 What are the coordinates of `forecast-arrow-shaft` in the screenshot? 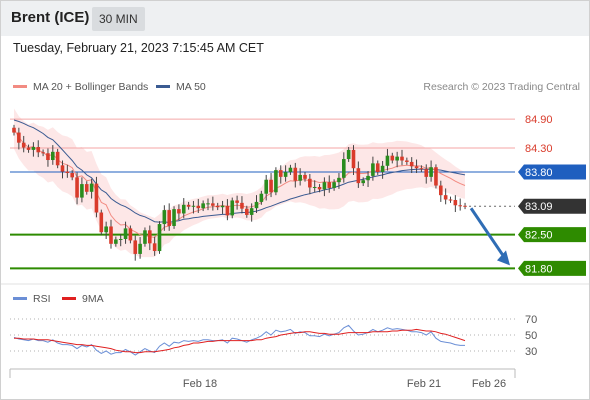 It's located at (488, 233).